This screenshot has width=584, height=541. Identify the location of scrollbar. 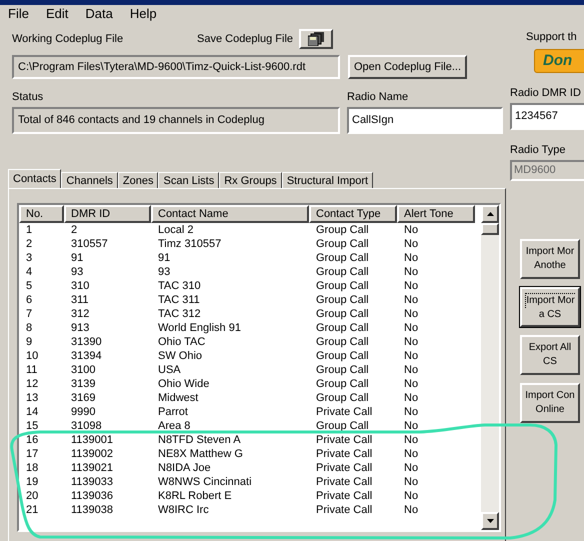
(490, 367).